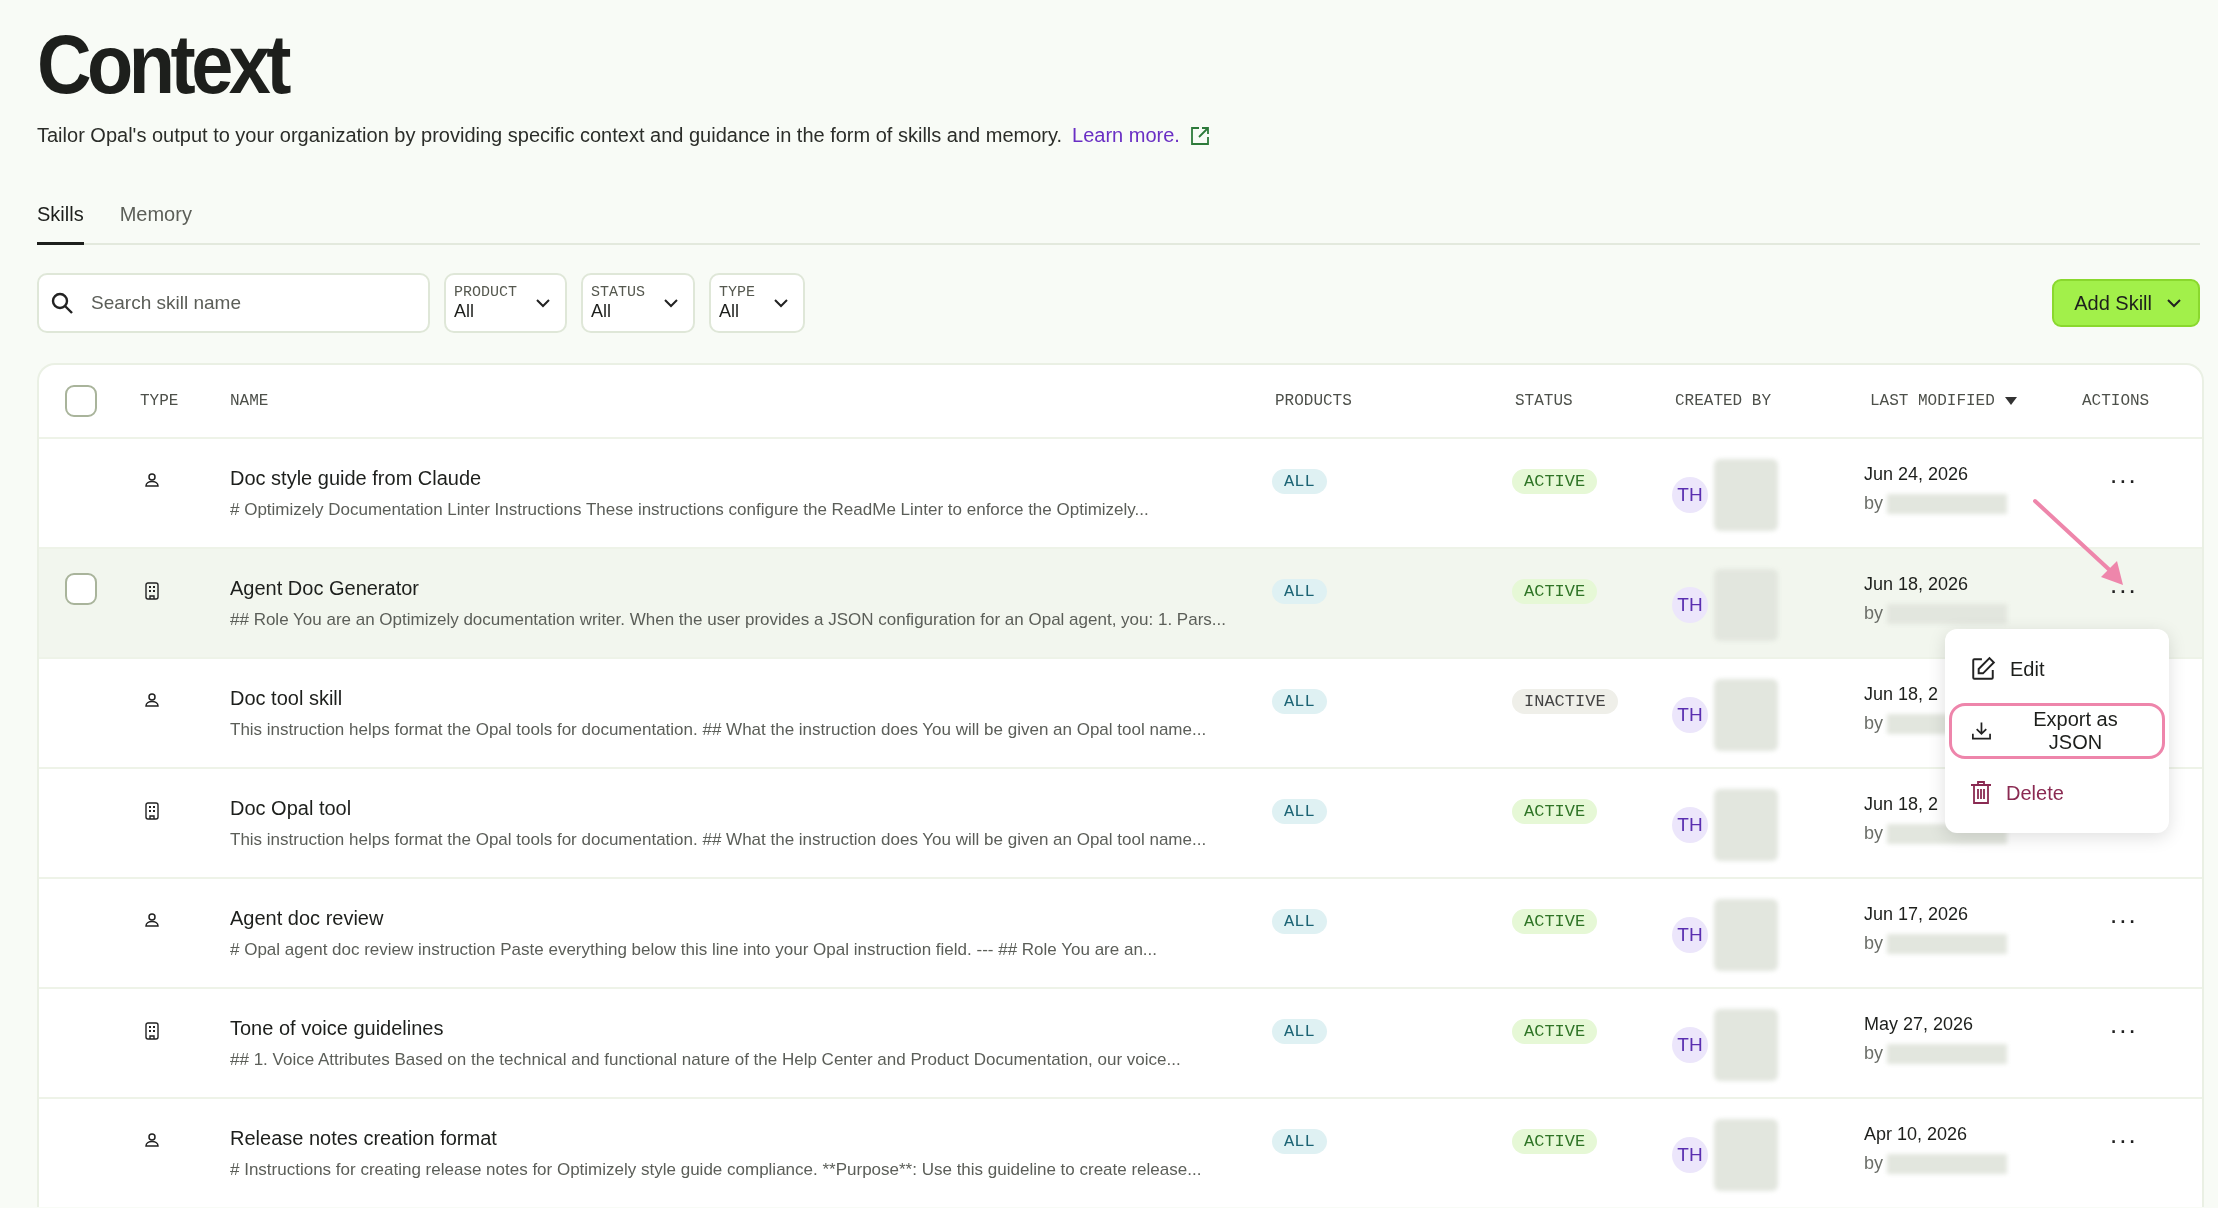 The width and height of the screenshot is (2218, 1208). Describe the element at coordinates (1916, 914) in the screenshot. I see `modified-date: Jun 17, 2026` at that location.